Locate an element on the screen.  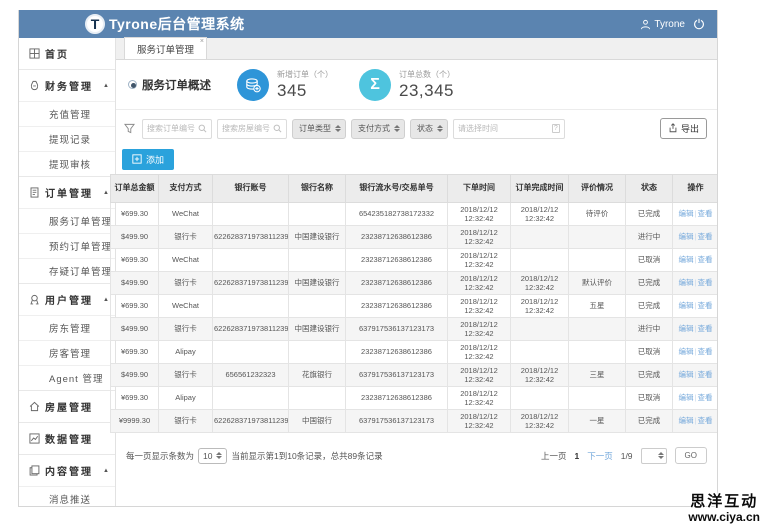
sidebar-item-4: 房屋管理 is located at coordinates (67, 406).